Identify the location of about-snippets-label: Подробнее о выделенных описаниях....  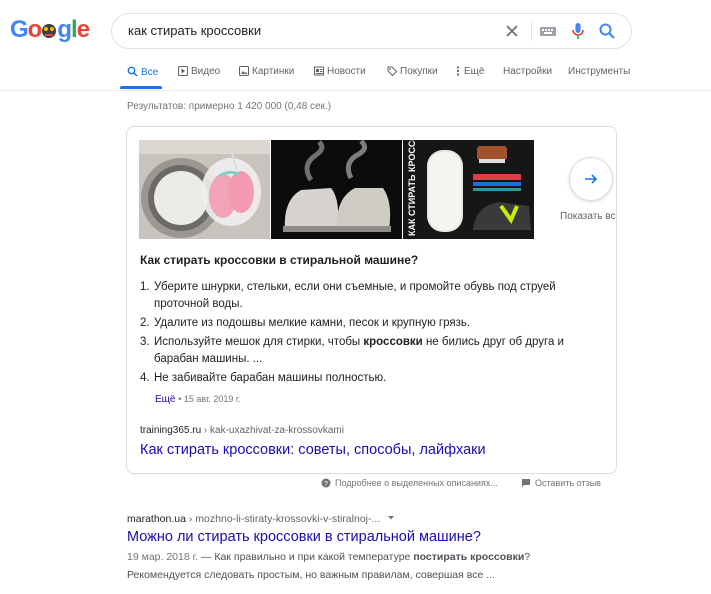
(416, 483).